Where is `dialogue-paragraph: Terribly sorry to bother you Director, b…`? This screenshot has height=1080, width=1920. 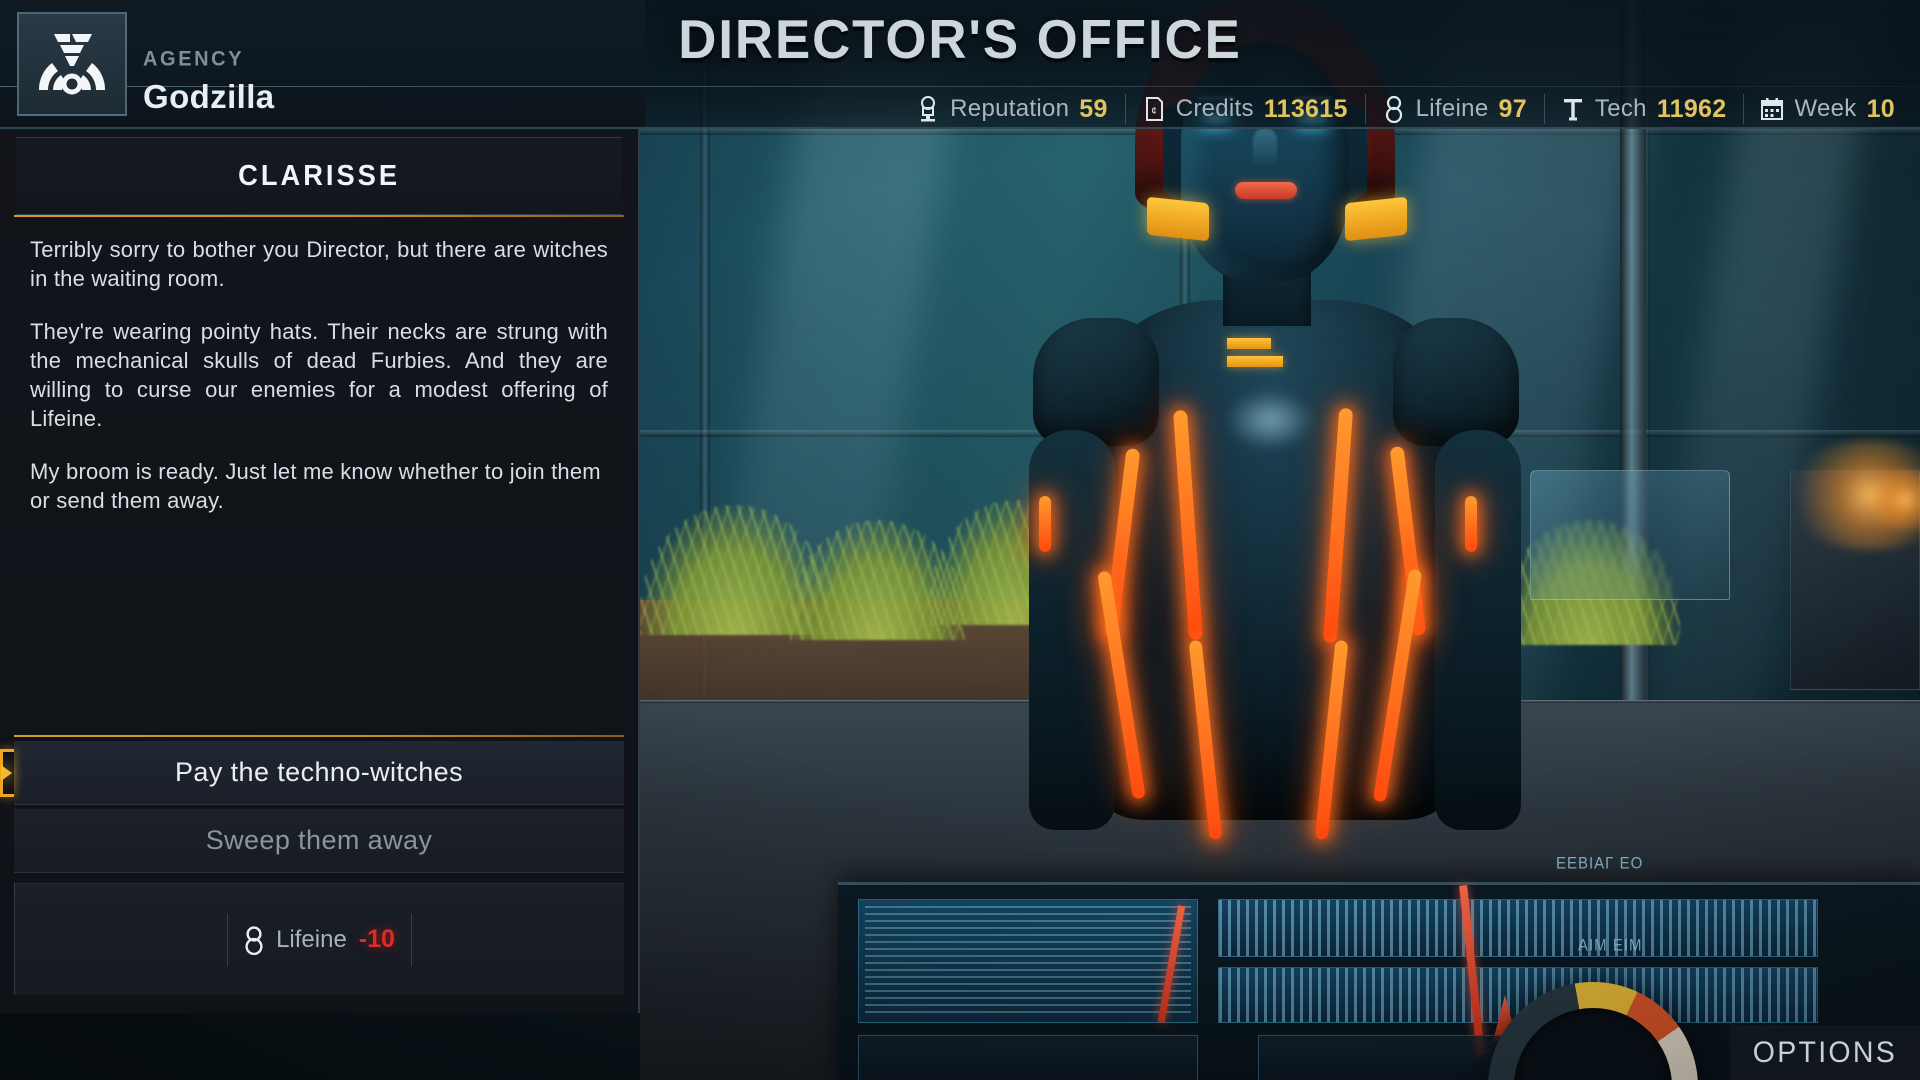
dialogue-paragraph: Terribly sorry to bother you Director, b… is located at coordinates (319, 264).